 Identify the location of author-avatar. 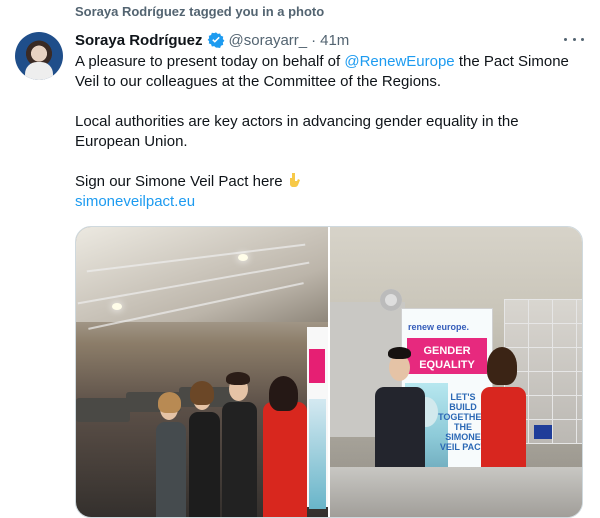
(39, 56).